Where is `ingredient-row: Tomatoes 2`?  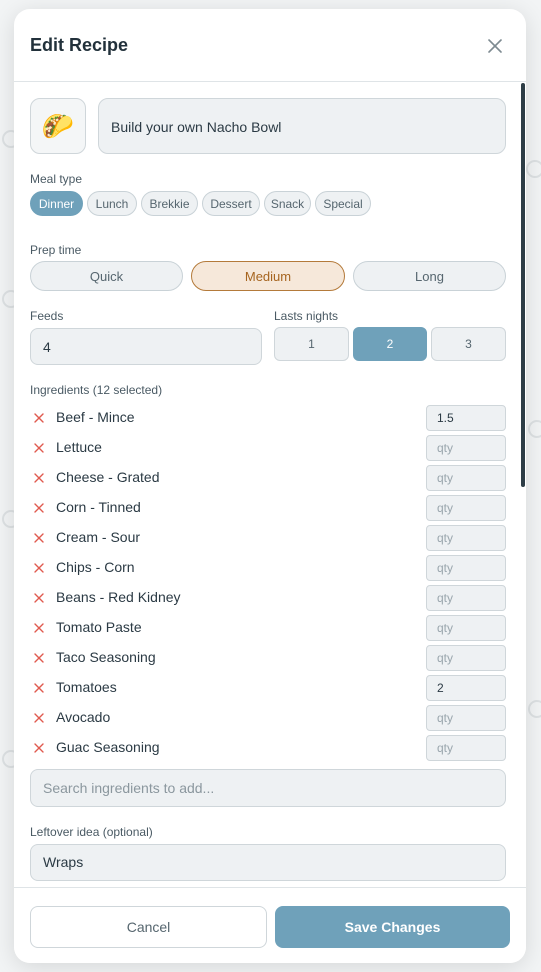
ingredient-row: Tomatoes 2 is located at coordinates (268, 688).